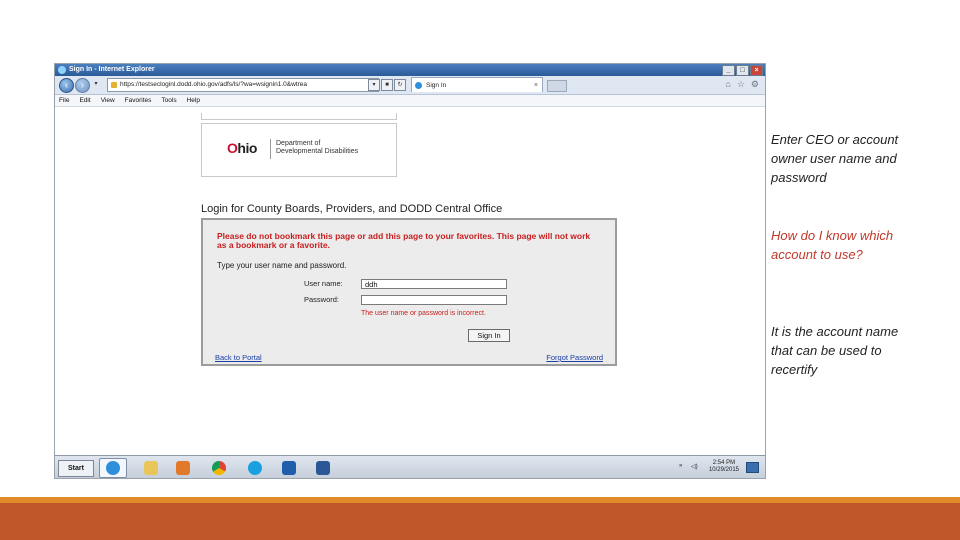  Describe the element at coordinates (434, 300) in the screenshot. I see `password-field` at that location.